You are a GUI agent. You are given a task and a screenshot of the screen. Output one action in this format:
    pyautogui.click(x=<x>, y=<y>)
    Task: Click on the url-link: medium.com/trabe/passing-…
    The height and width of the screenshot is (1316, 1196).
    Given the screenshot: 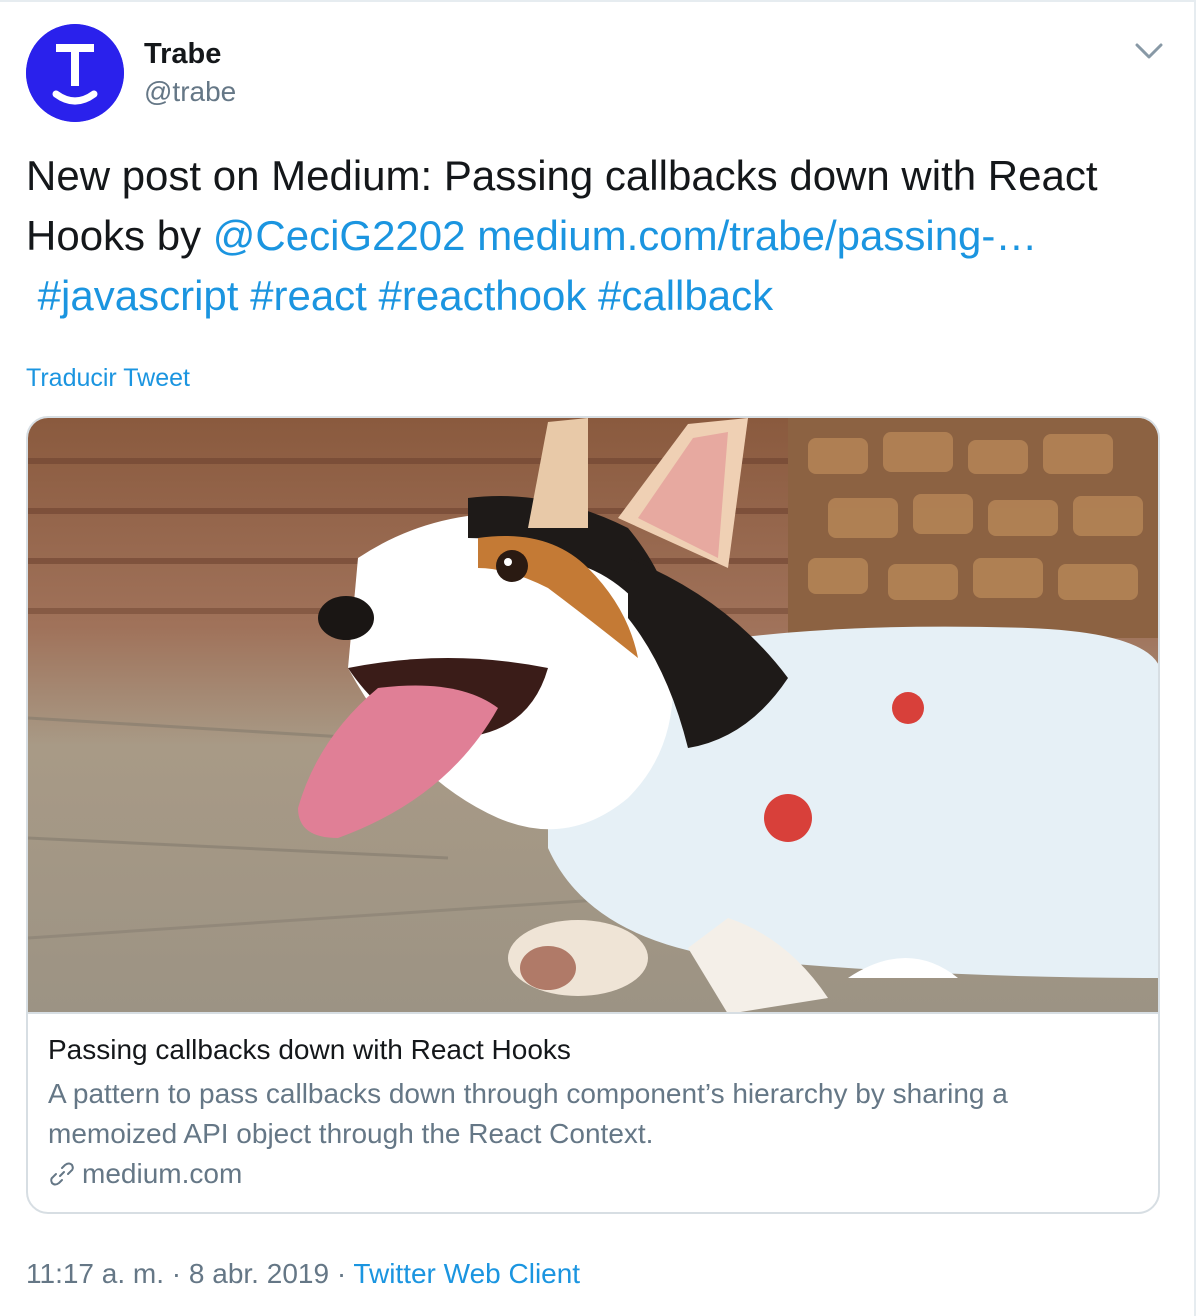 What is the action you would take?
    pyautogui.click(x=757, y=235)
    